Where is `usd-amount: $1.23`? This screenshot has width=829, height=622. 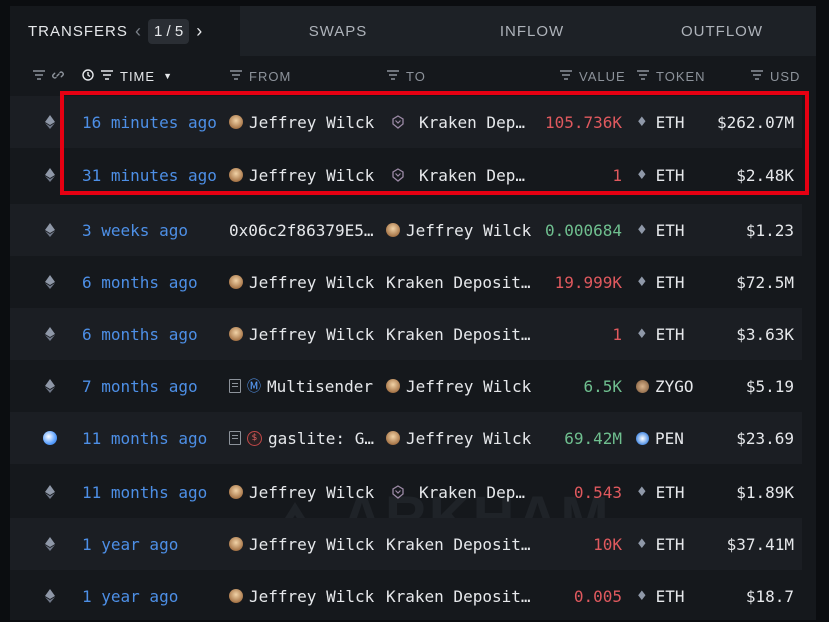 usd-amount: $1.23 is located at coordinates (769, 230).